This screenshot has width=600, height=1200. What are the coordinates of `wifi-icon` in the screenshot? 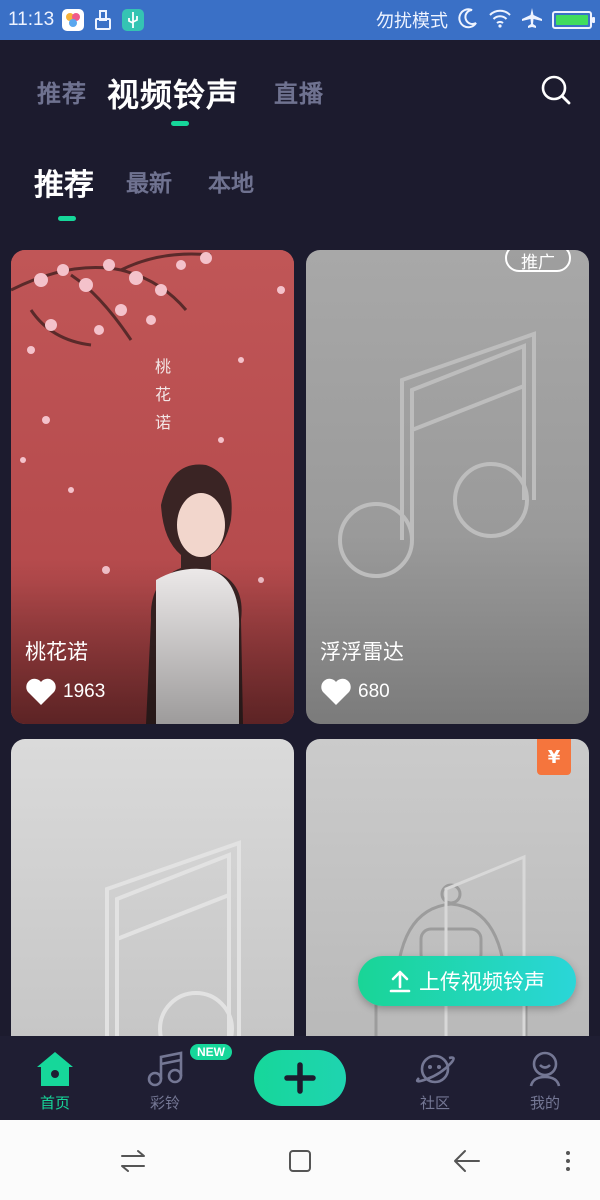 It's located at (500, 20).